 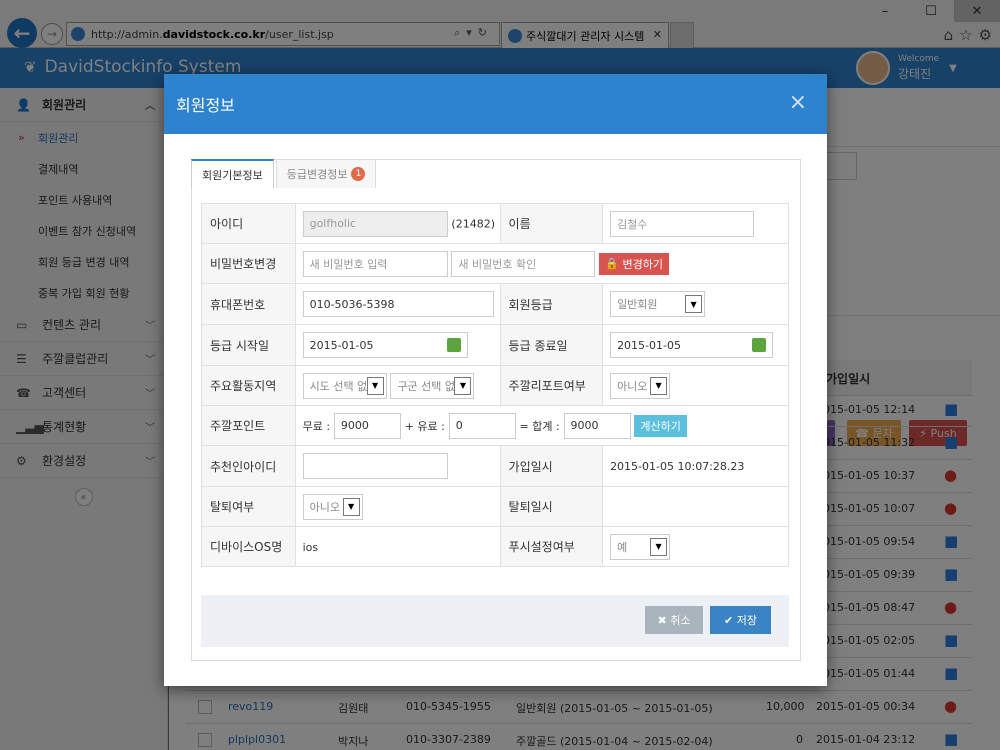 What do you see at coordinates (551, 345) in the screenshot?
I see `label-end-date: 등급 종료일` at bounding box center [551, 345].